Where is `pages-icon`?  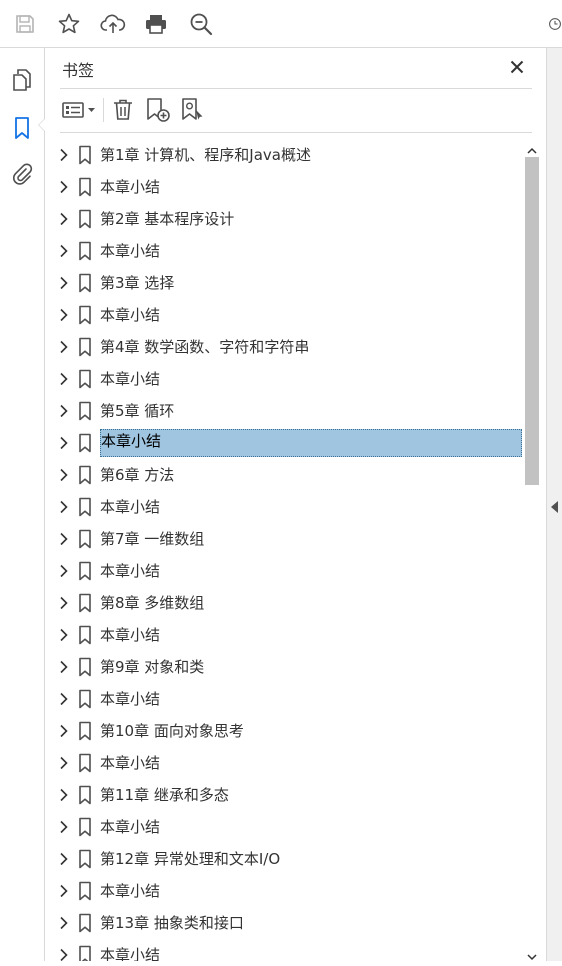 pages-icon is located at coordinates (22, 80).